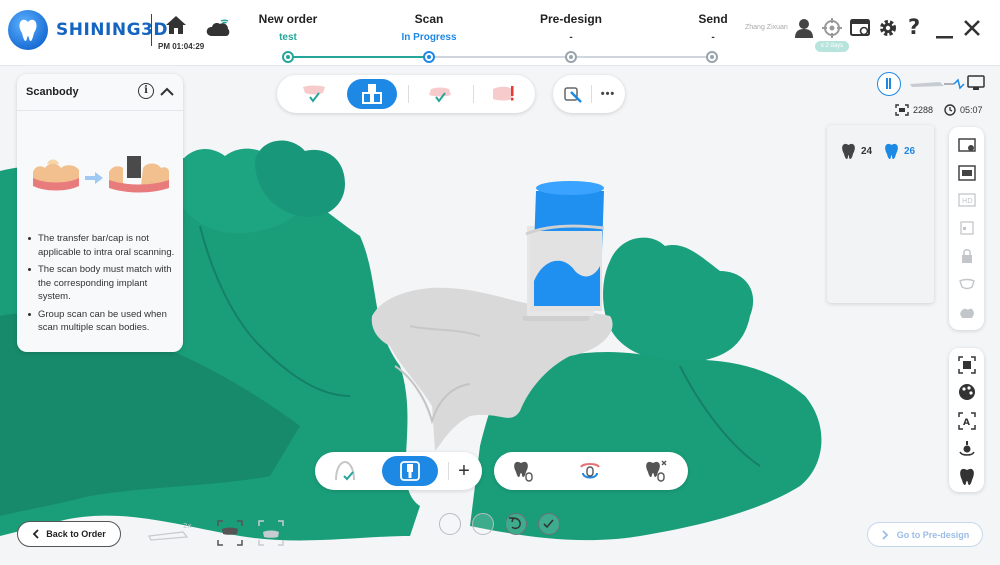 This screenshot has height=565, width=1000. I want to click on minimize-icon, so click(944, 37).